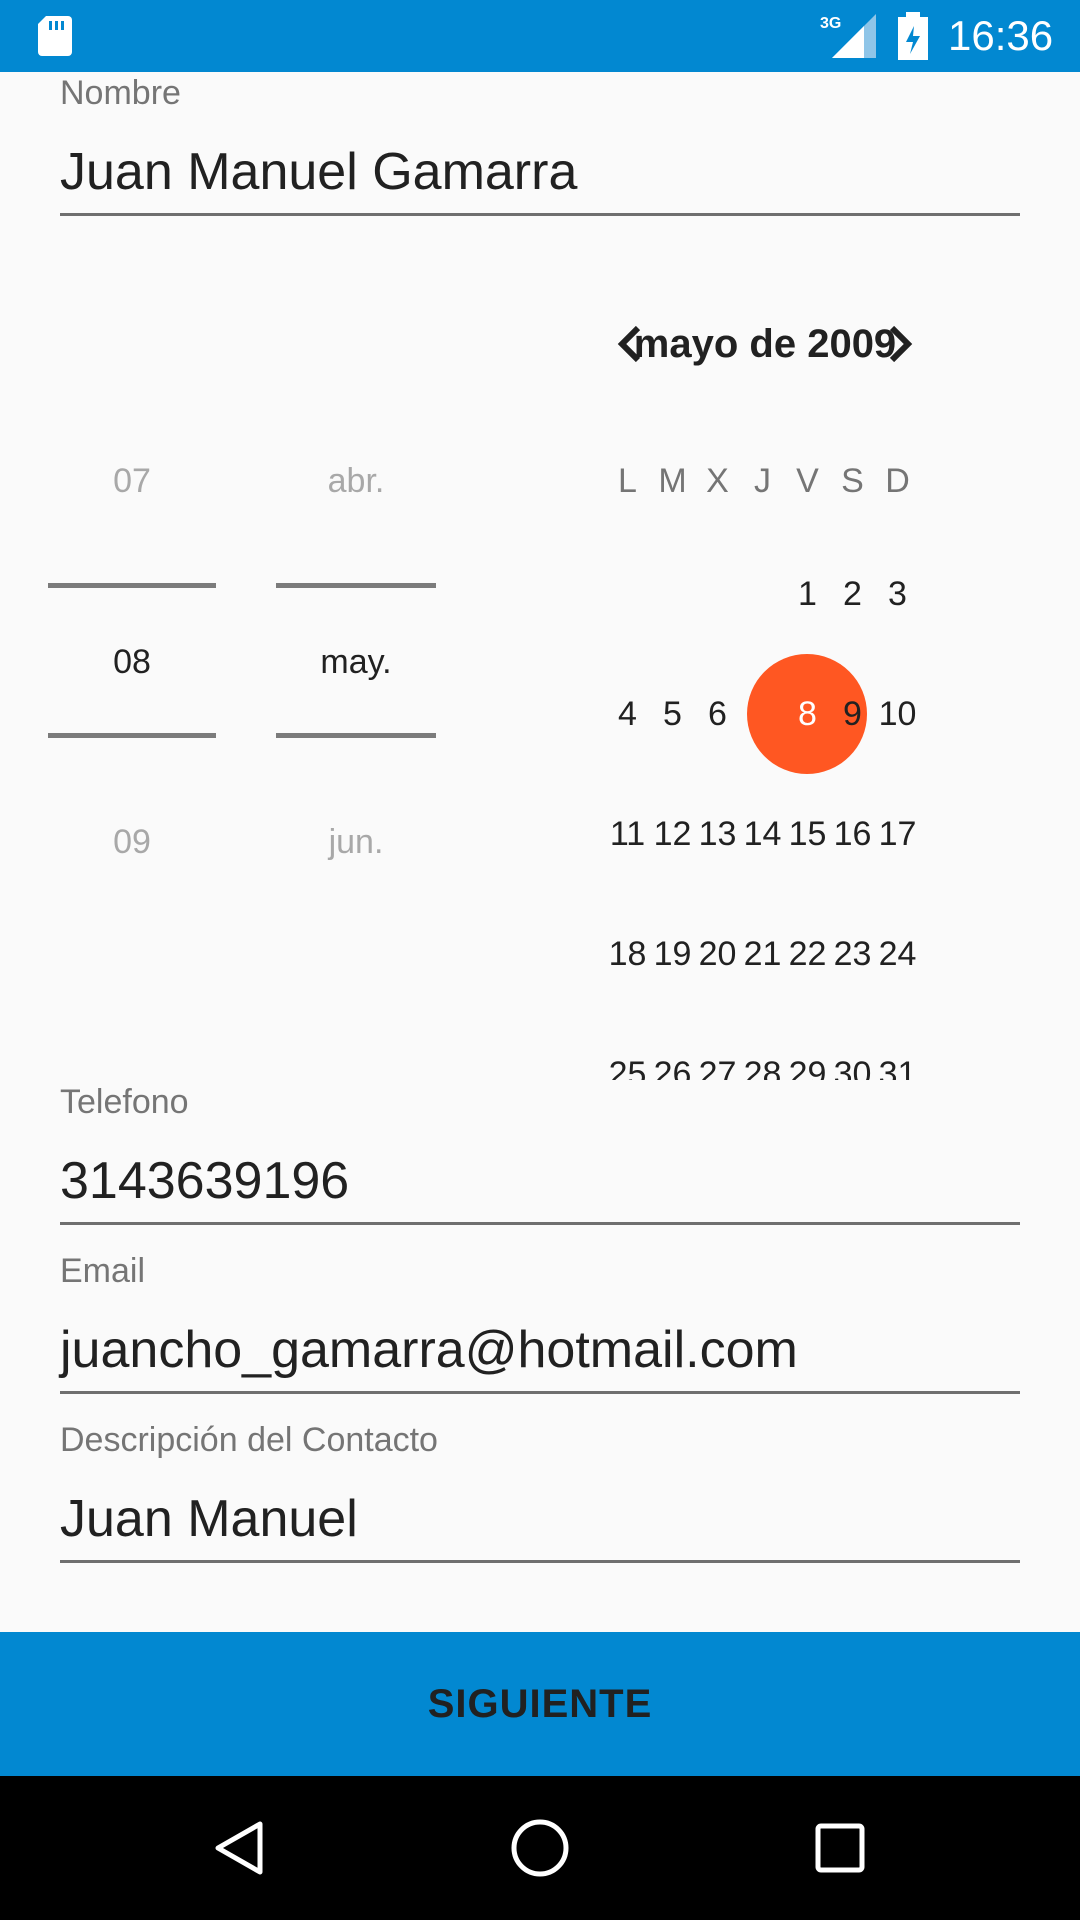  Describe the element at coordinates (55, 36) in the screenshot. I see `sd-card-icon` at that location.